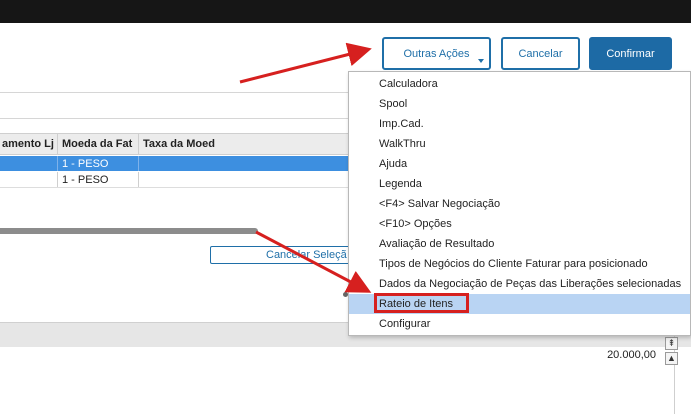 The image size is (691, 414). What do you see at coordinates (519, 224) in the screenshot?
I see `menu-item-opcoes: <F10> Opções` at bounding box center [519, 224].